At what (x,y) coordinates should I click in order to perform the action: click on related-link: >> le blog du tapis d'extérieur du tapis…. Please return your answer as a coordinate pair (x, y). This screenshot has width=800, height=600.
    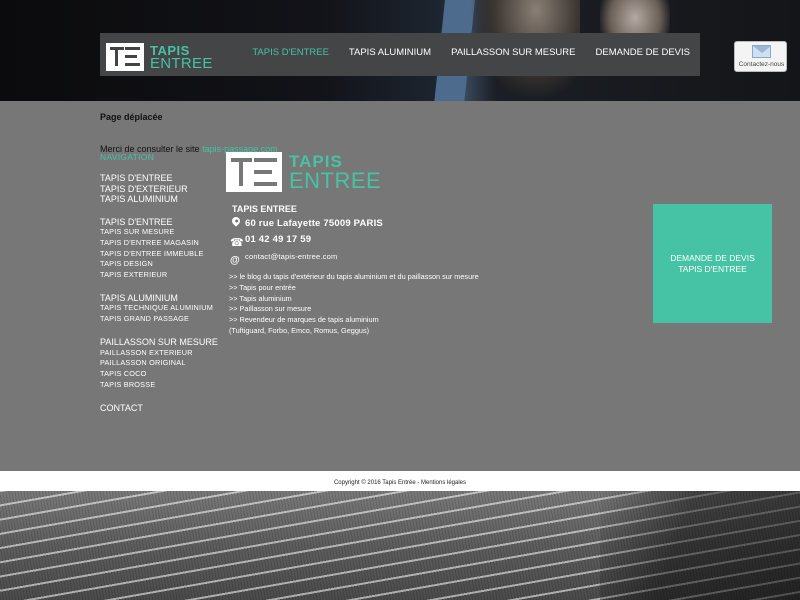
    Looking at the image, I should click on (369, 277).